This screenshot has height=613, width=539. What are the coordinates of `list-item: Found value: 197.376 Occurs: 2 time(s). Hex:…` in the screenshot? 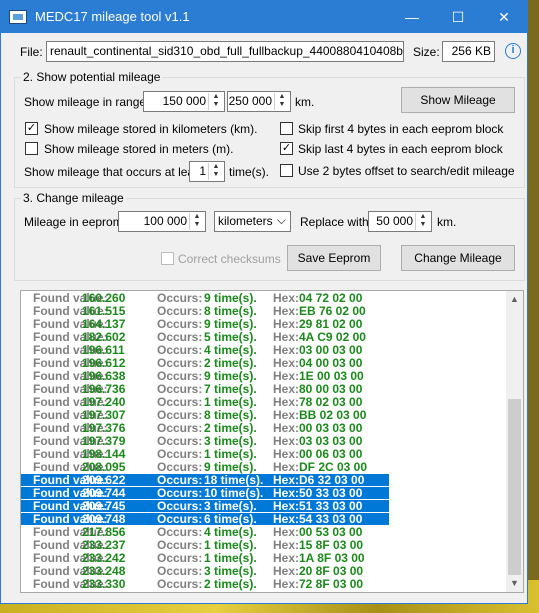 It's located at (205, 428).